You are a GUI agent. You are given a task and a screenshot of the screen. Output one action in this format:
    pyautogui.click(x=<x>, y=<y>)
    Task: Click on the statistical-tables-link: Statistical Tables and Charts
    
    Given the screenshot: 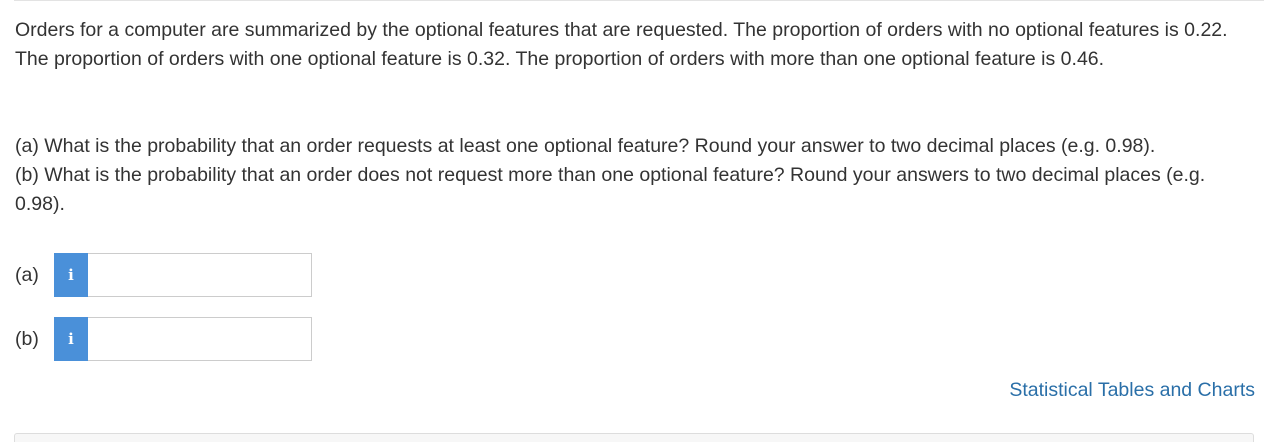 What is the action you would take?
    pyautogui.click(x=1132, y=390)
    